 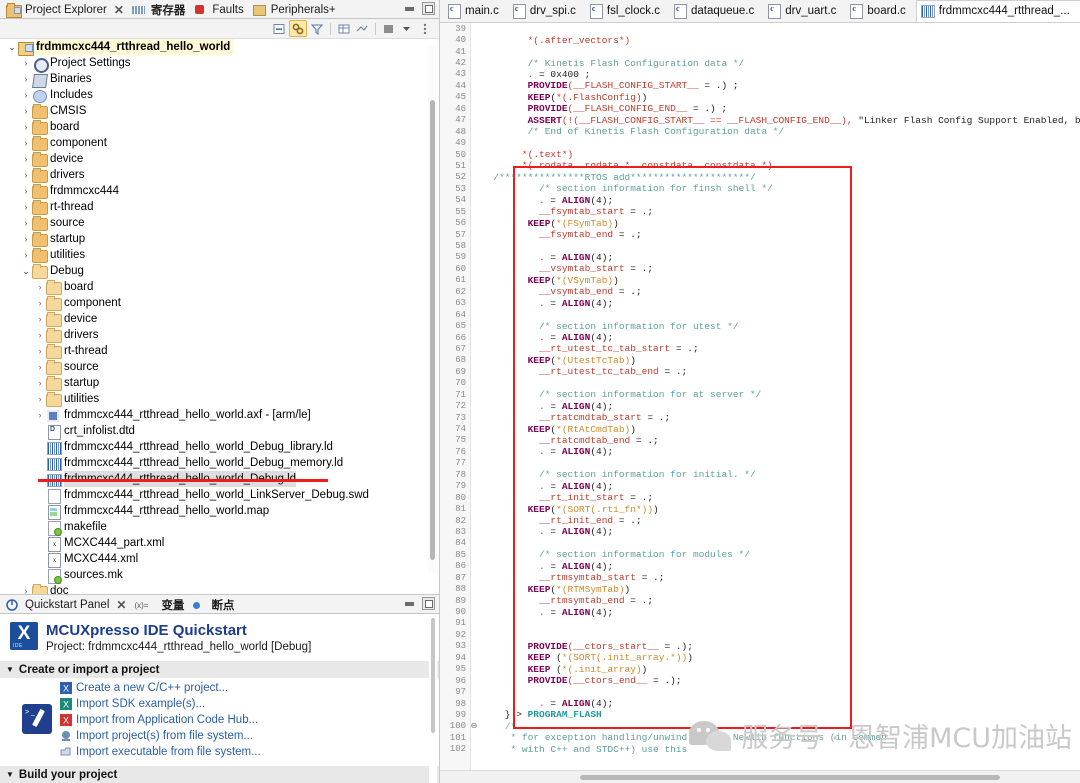 What do you see at coordinates (219, 79) in the screenshot?
I see `tree-item-binaries: › Binaries` at bounding box center [219, 79].